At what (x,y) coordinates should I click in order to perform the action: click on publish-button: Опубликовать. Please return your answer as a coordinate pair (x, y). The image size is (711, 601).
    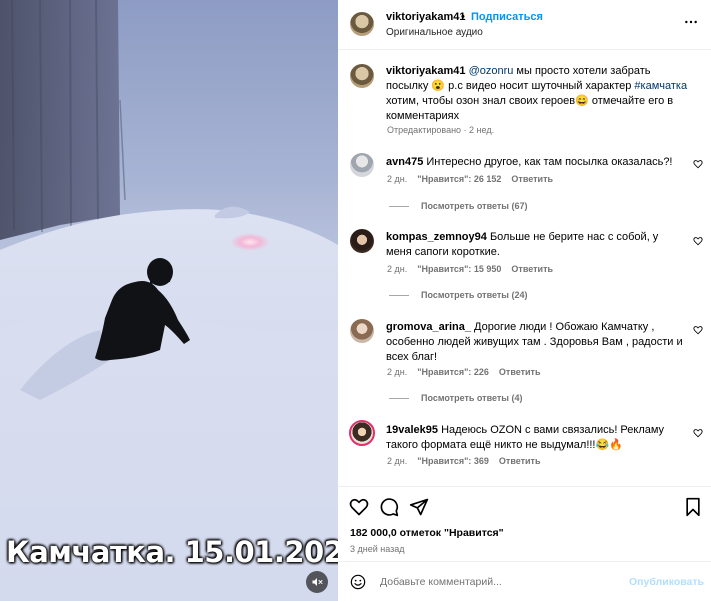
    Looking at the image, I should click on (666, 582).